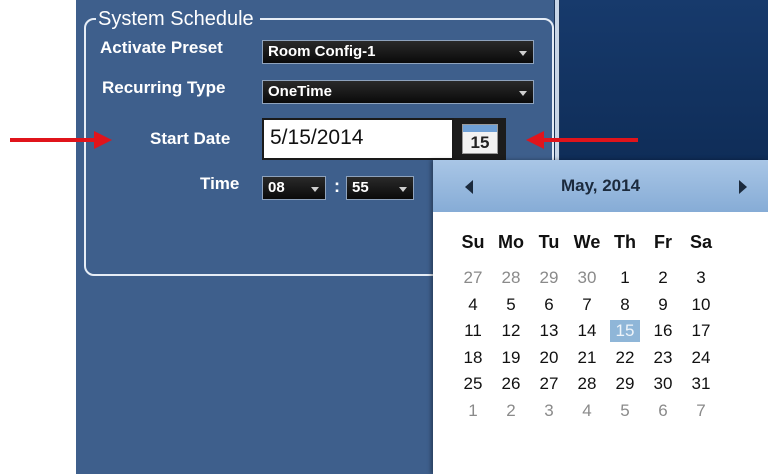 This screenshot has height=474, width=768. I want to click on calendar-day-other-month: 4, so click(587, 411).